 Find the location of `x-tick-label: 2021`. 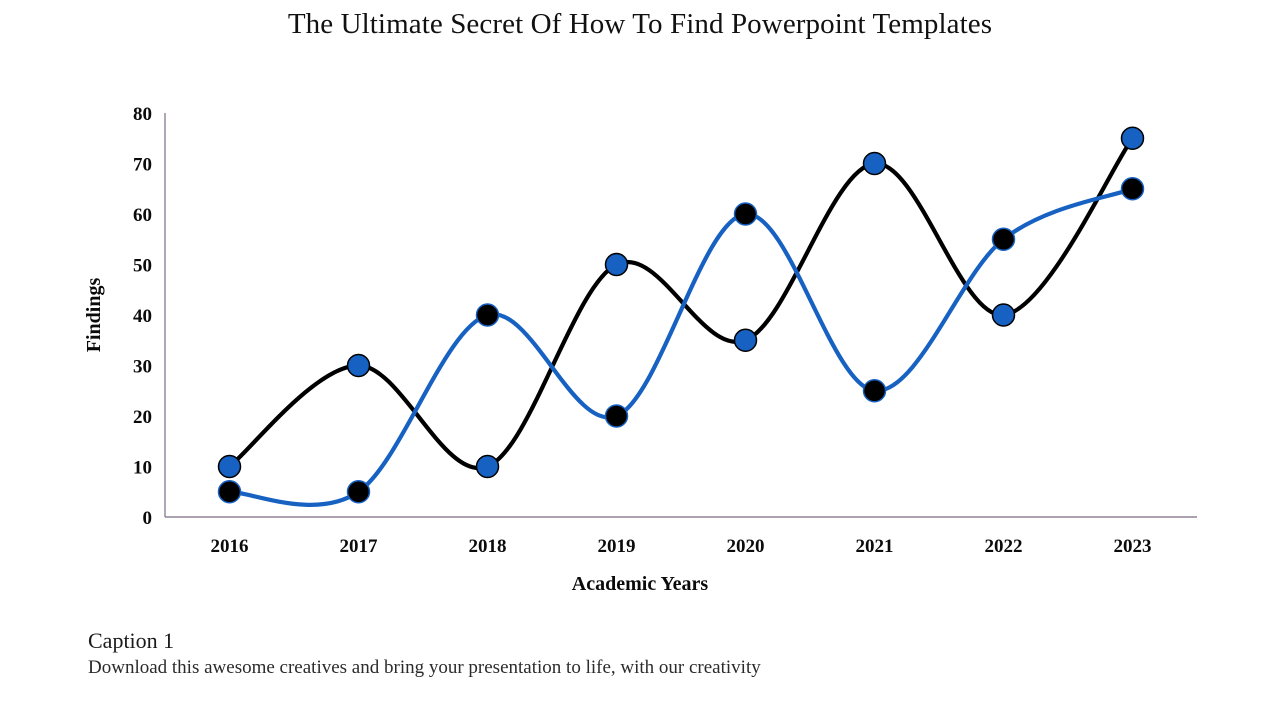

x-tick-label: 2021 is located at coordinates (875, 546).